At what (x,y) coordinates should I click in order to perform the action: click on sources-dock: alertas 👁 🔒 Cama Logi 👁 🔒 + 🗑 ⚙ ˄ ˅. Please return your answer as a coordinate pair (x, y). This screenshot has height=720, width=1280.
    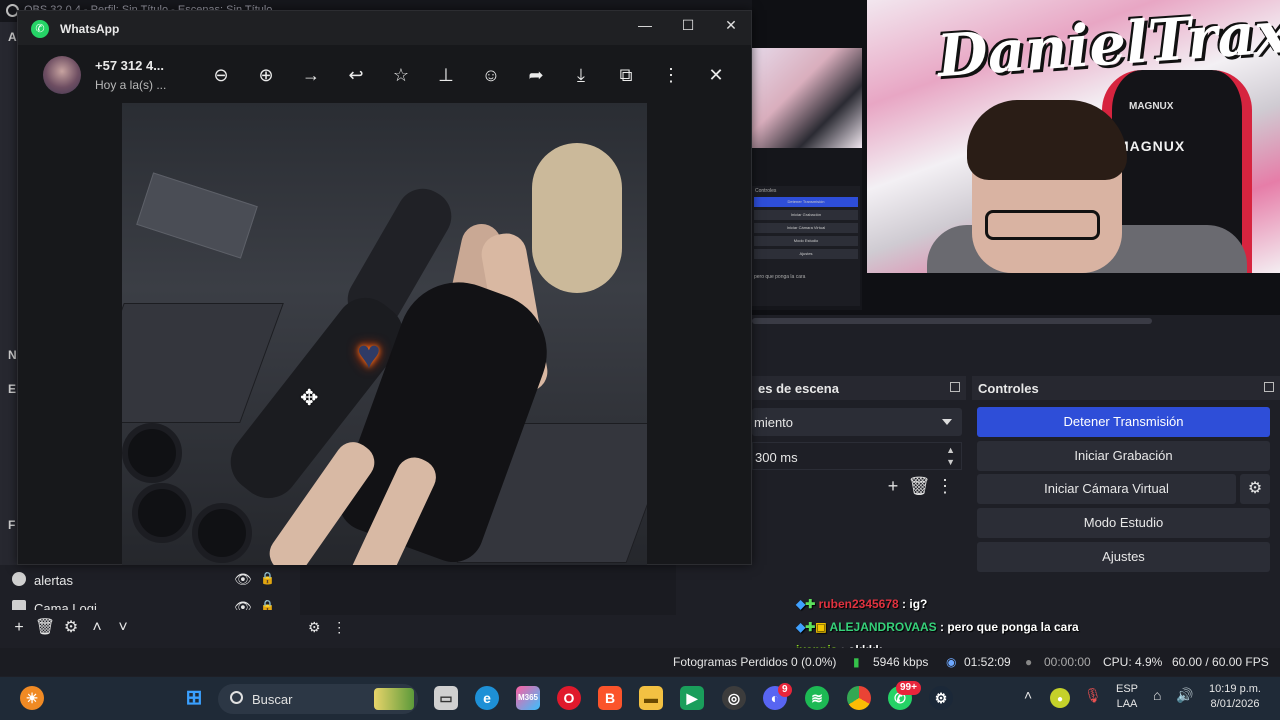
    Looking at the image, I should click on (148, 605).